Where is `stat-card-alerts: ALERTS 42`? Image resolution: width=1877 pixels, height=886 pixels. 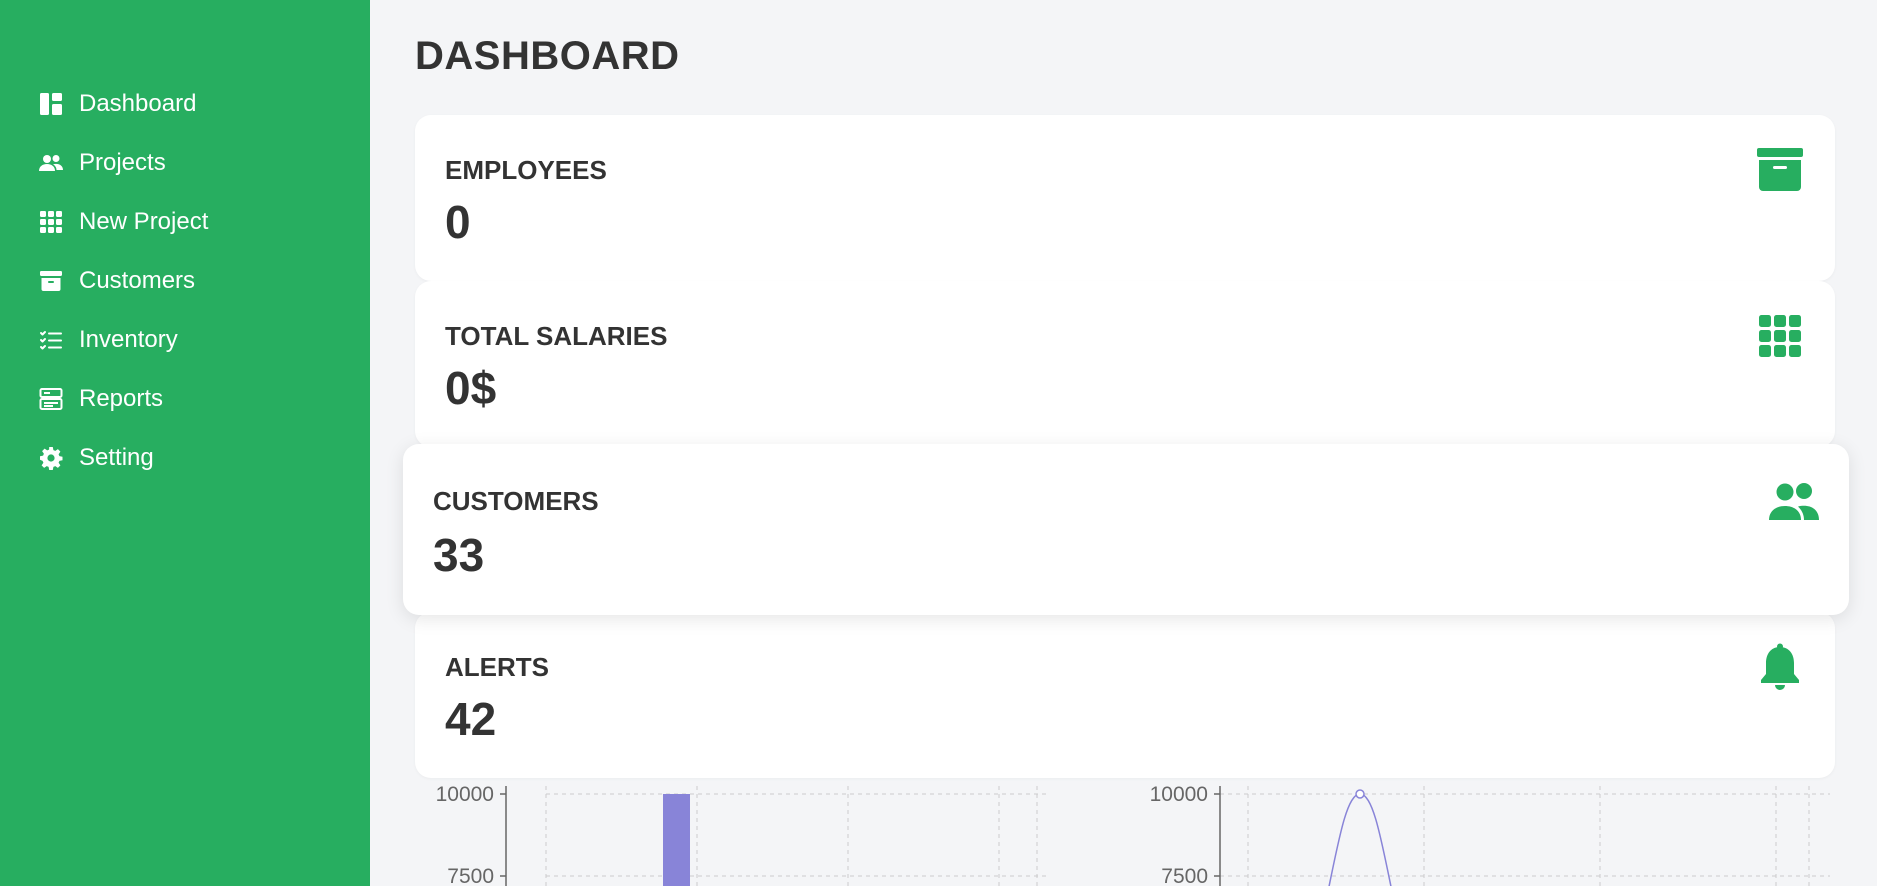 stat-card-alerts: ALERTS 42 is located at coordinates (1125, 695).